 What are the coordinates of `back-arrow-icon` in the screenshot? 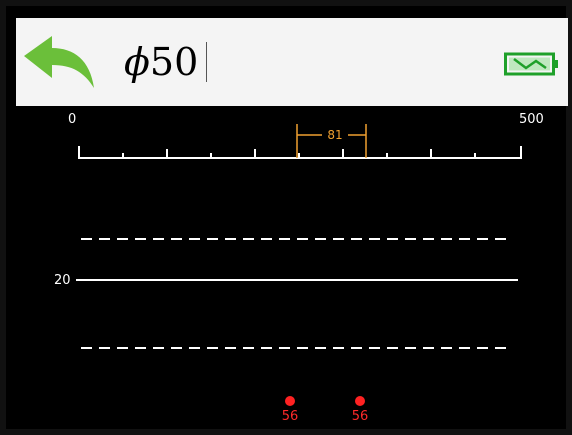 It's located at (59, 62).